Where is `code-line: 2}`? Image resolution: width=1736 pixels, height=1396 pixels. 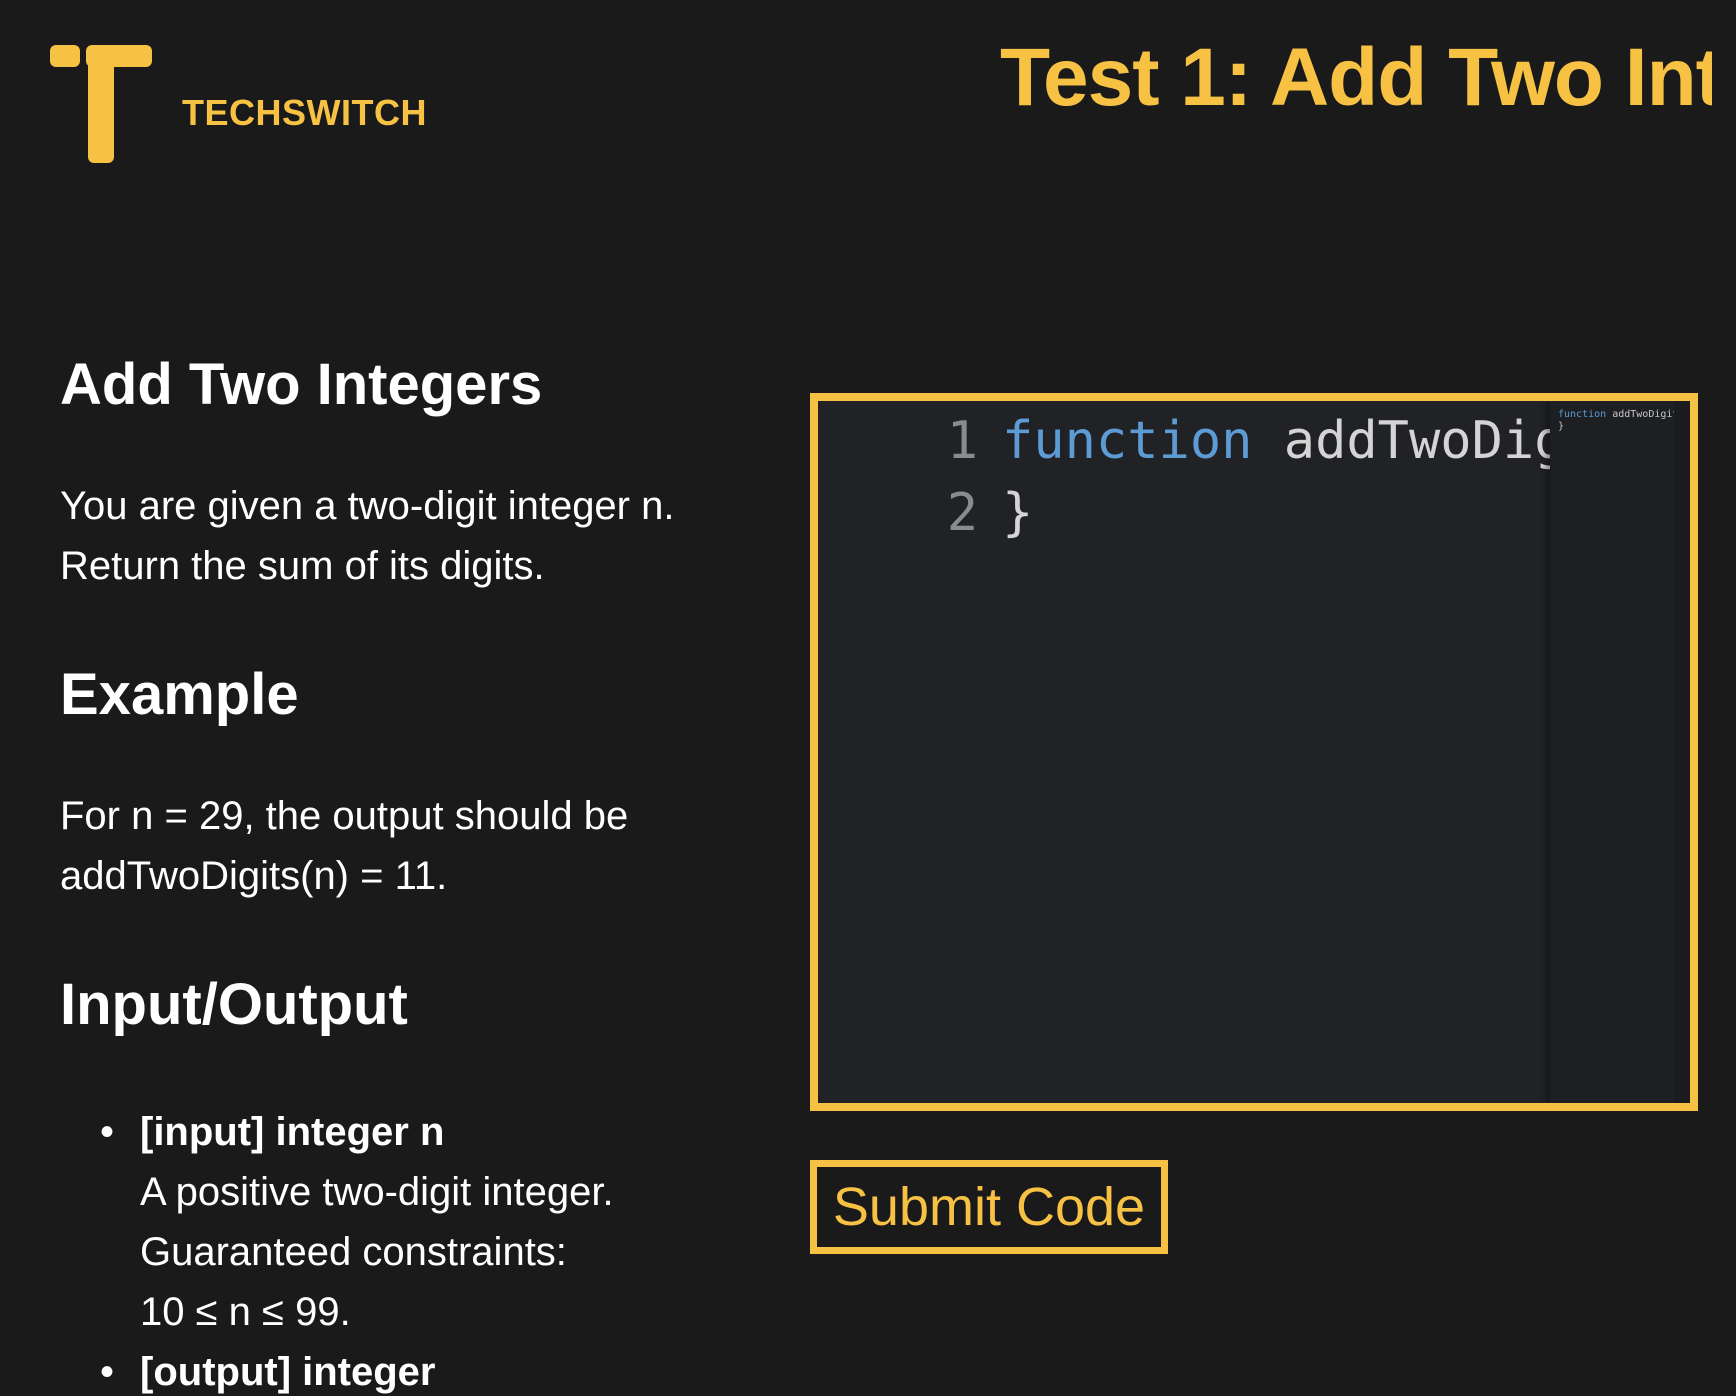 code-line: 2} is located at coordinates (926, 513).